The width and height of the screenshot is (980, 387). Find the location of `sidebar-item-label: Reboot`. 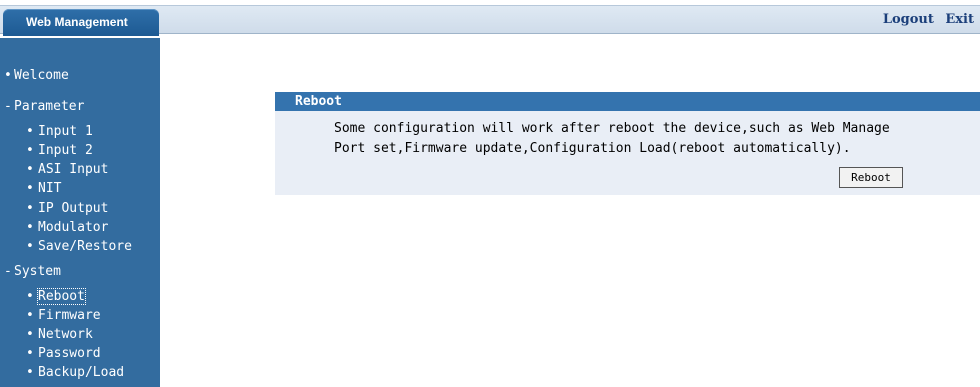

sidebar-item-label: Reboot is located at coordinates (61, 296).